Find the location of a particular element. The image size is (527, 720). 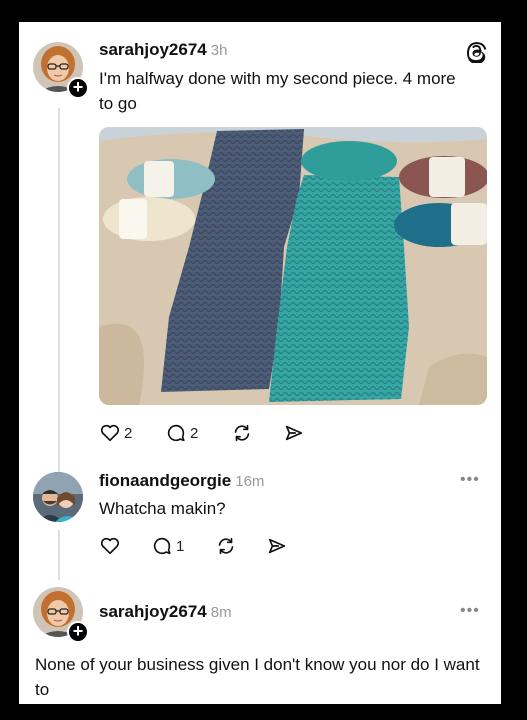

reply1-author: fionaandgeorgie 16m is located at coordinates (181, 481).